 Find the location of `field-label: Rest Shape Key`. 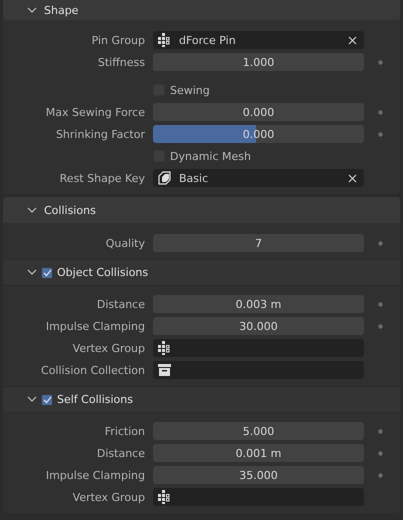

field-label: Rest Shape Key is located at coordinates (102, 178).